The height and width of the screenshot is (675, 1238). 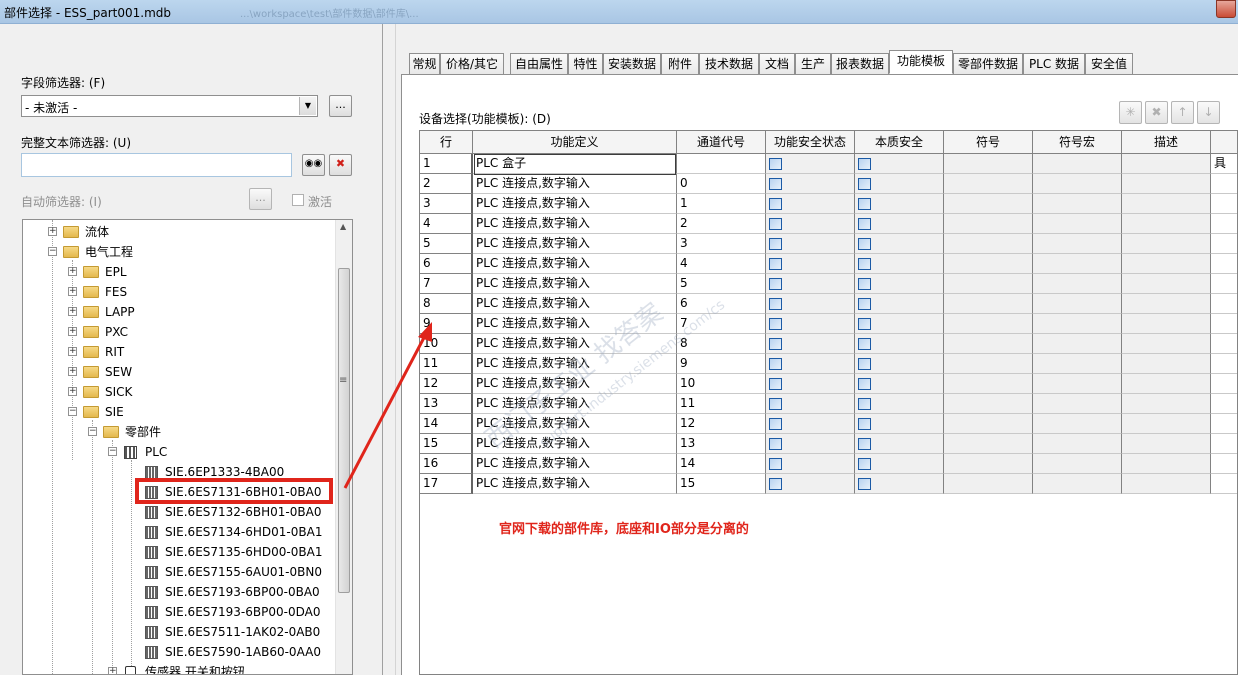 What do you see at coordinates (178, 632) in the screenshot?
I see `tree-item: SIE.6ES7511-1AK02-0AB0` at bounding box center [178, 632].